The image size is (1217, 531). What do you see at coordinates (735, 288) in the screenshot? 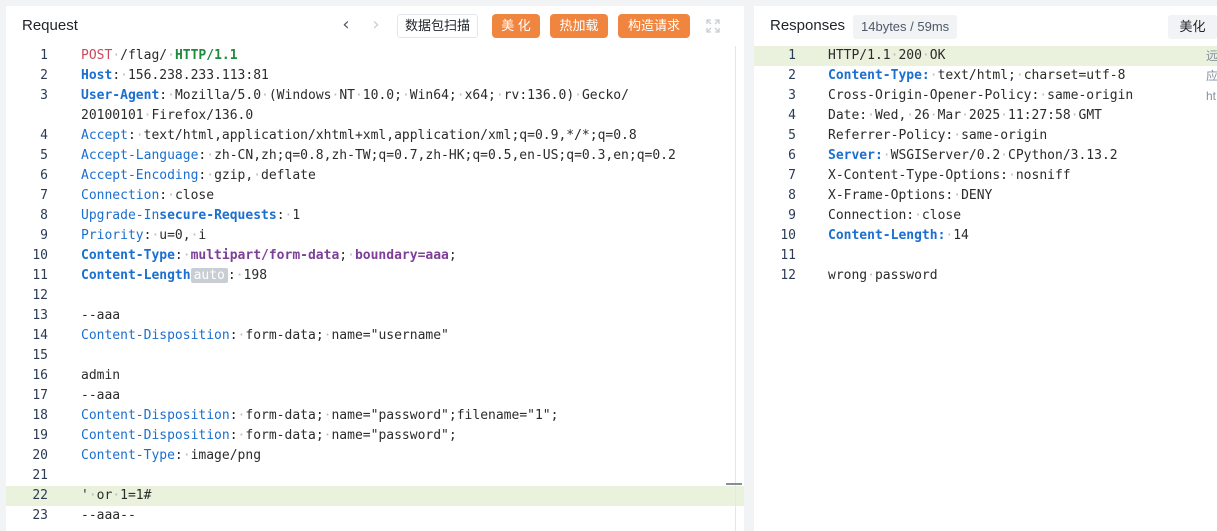
I see `scrollbar-track` at bounding box center [735, 288].